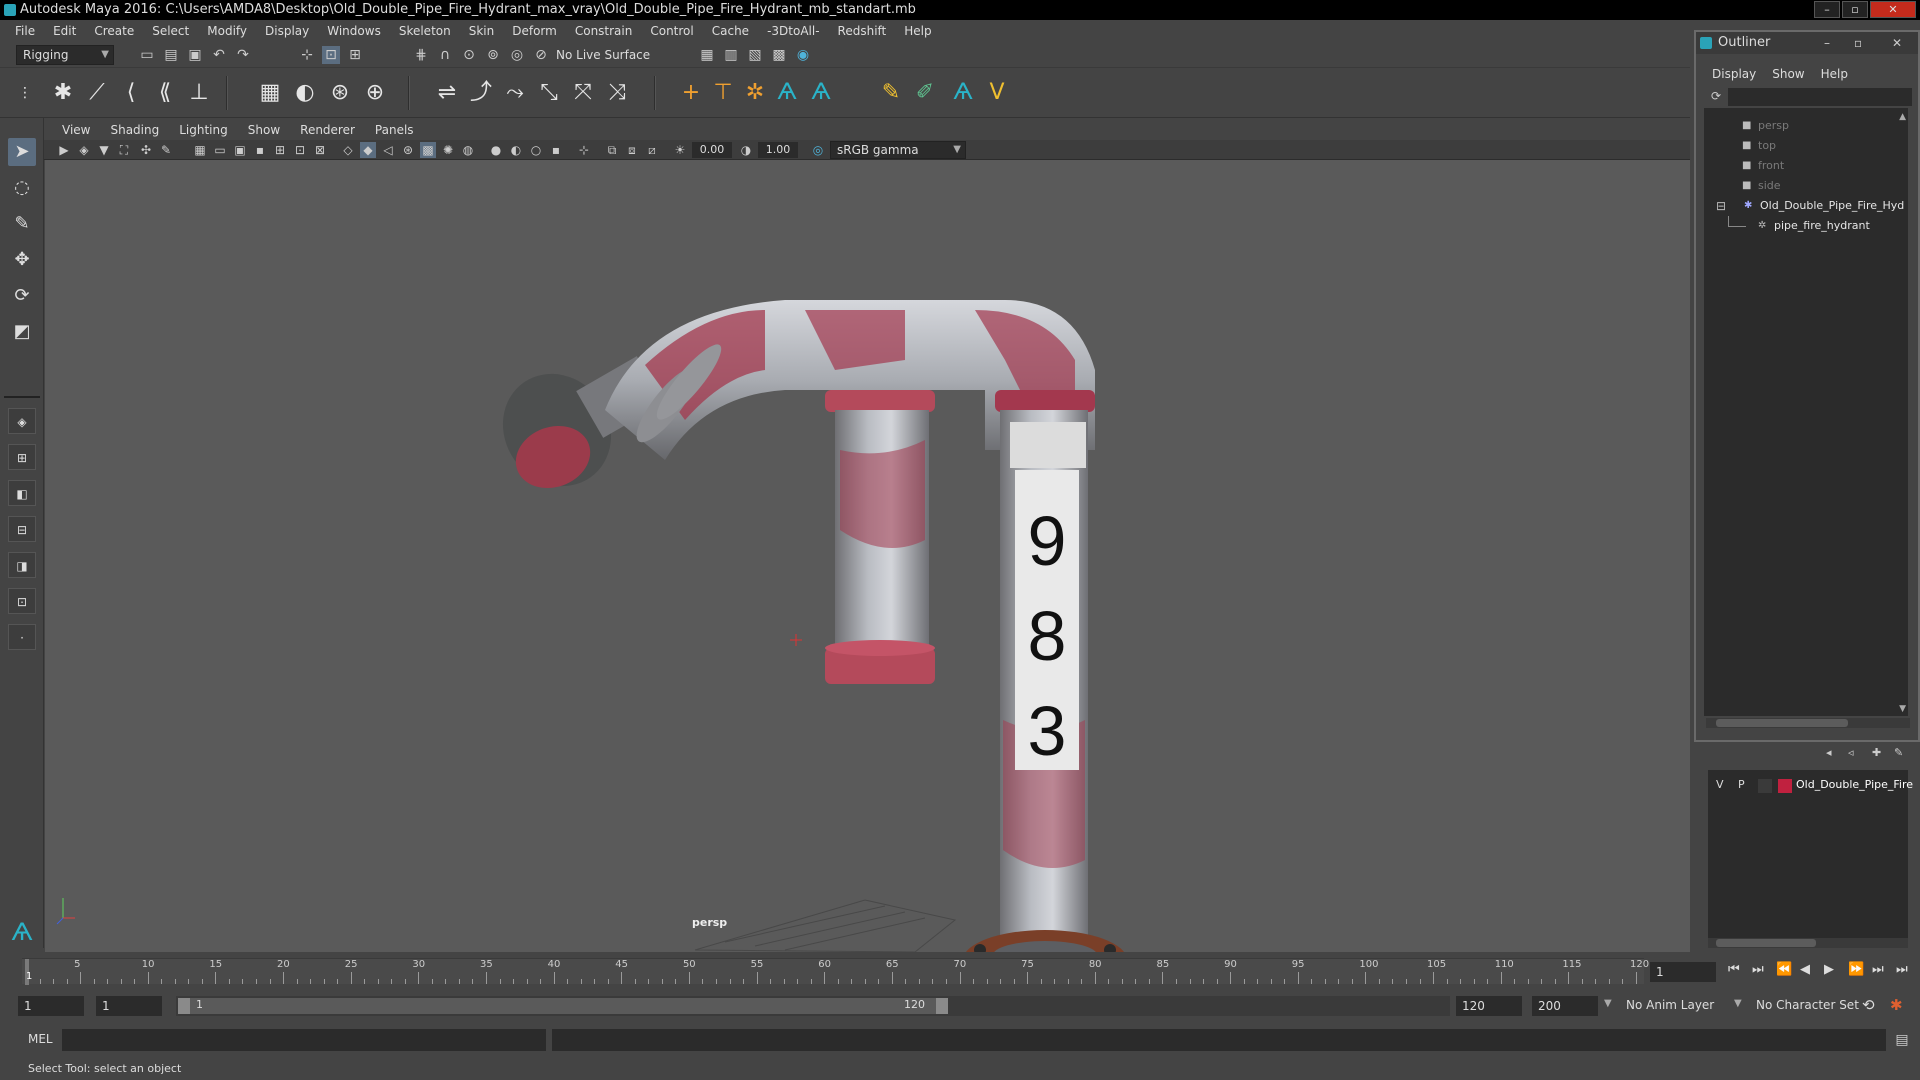 Image resolution: width=1920 pixels, height=1080 pixels. Describe the element at coordinates (862, 31) in the screenshot. I see `menu-redshift: Redshift` at that location.